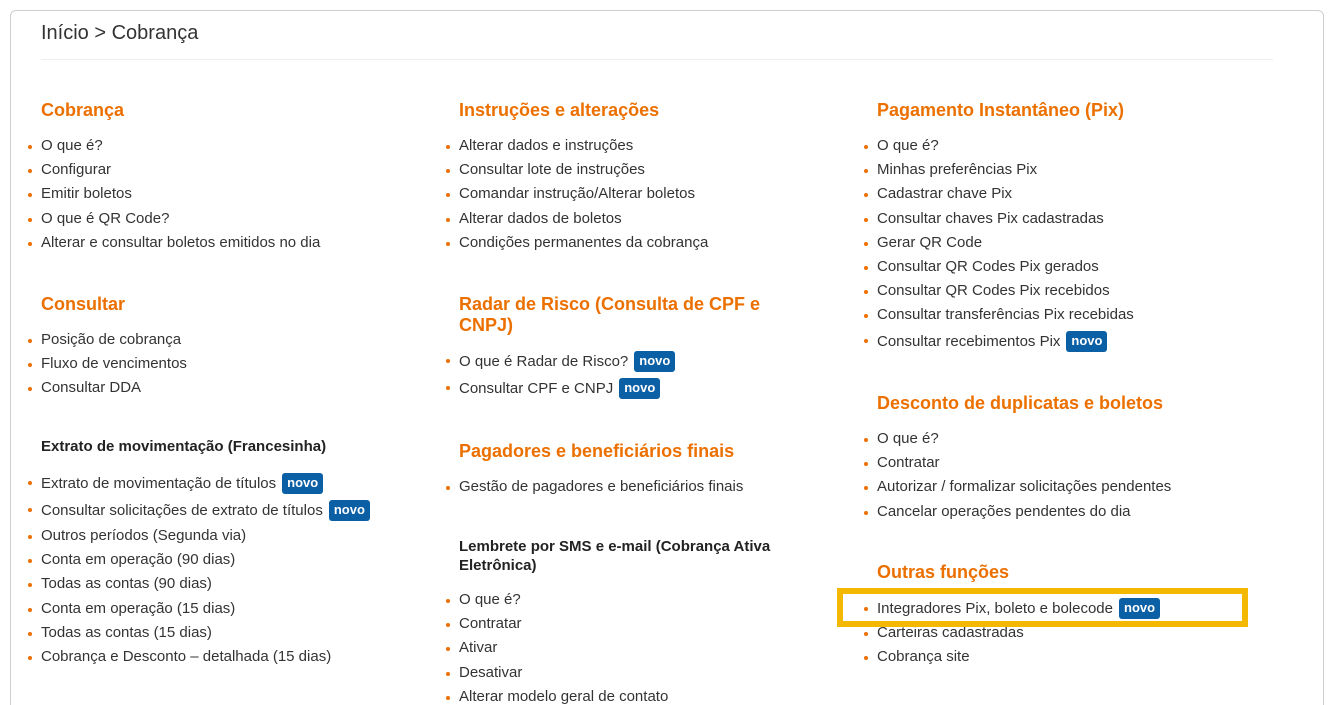 The image size is (1333, 705). I want to click on section-title-desconto: Desconto de duplicatas e boletos, so click(1020, 403).